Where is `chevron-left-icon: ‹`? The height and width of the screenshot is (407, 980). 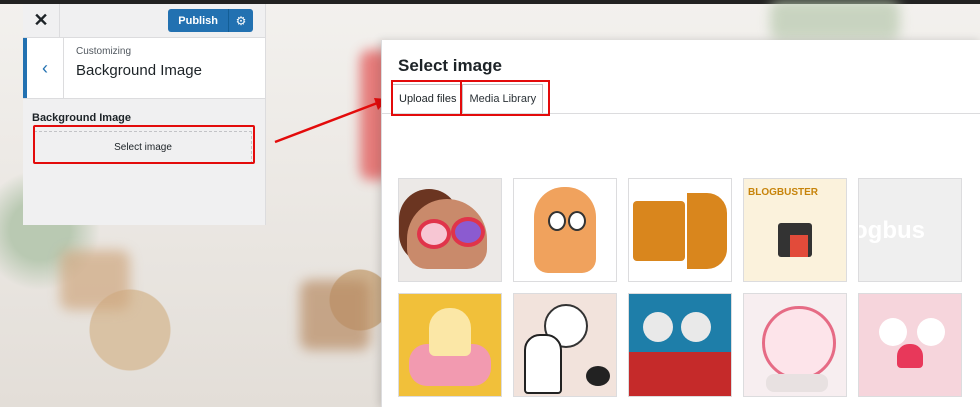
chevron-left-icon: ‹ is located at coordinates (45, 67).